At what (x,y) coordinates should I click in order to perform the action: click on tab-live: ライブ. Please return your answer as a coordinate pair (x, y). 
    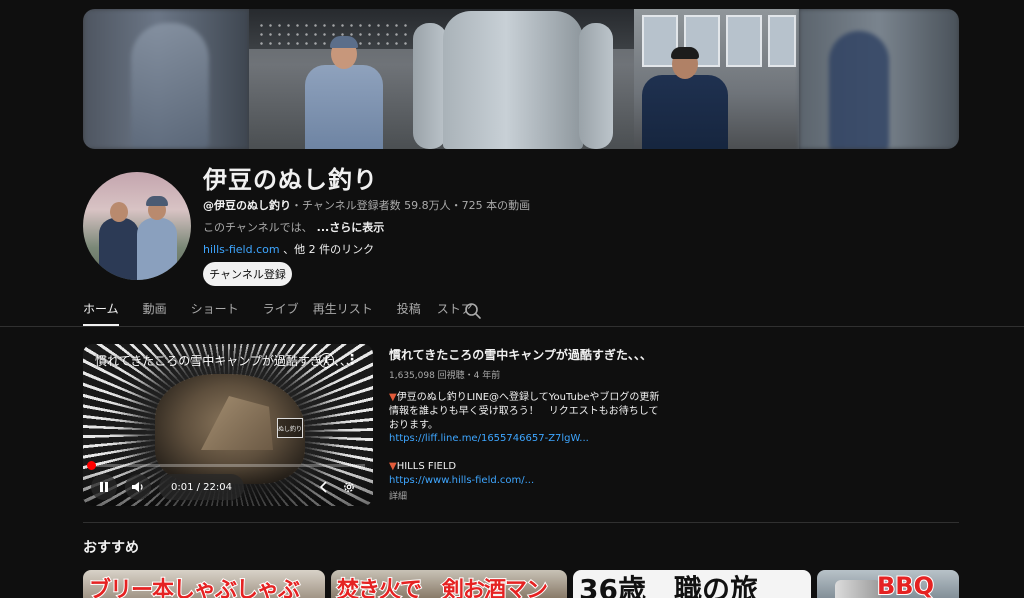
    Looking at the image, I should click on (281, 313).